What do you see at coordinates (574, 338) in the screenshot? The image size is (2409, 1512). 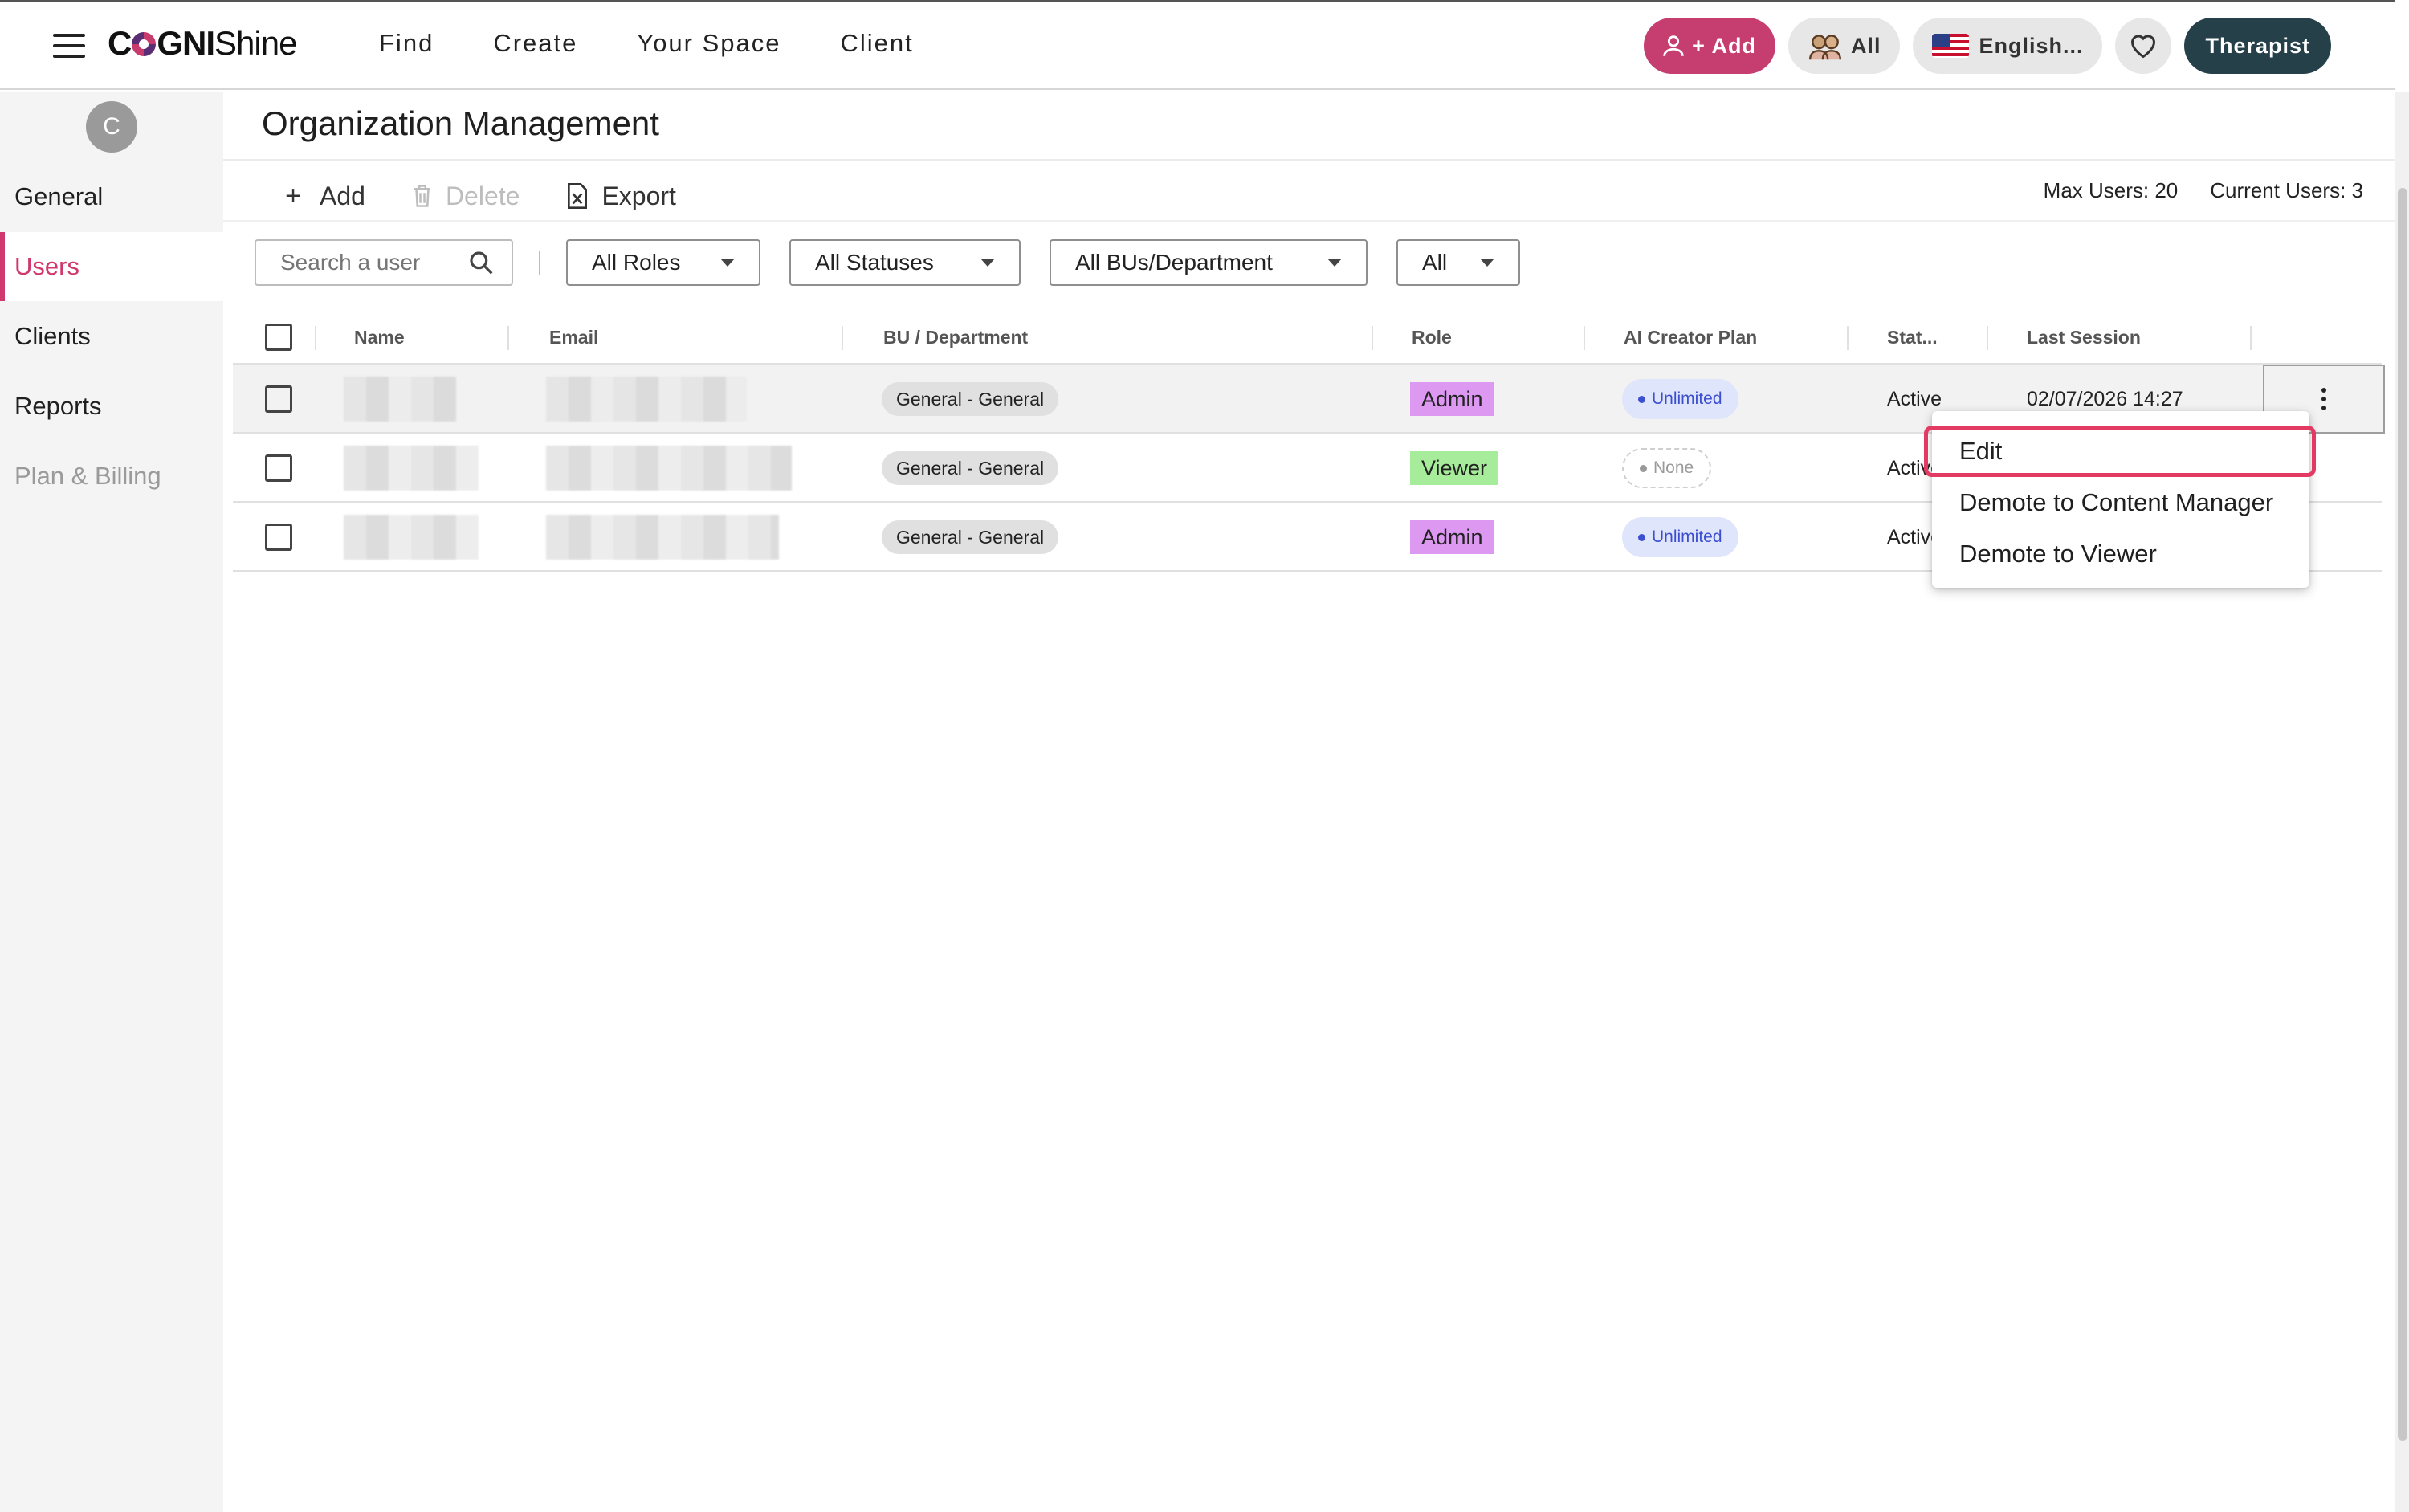 I see `column-email: Email` at bounding box center [574, 338].